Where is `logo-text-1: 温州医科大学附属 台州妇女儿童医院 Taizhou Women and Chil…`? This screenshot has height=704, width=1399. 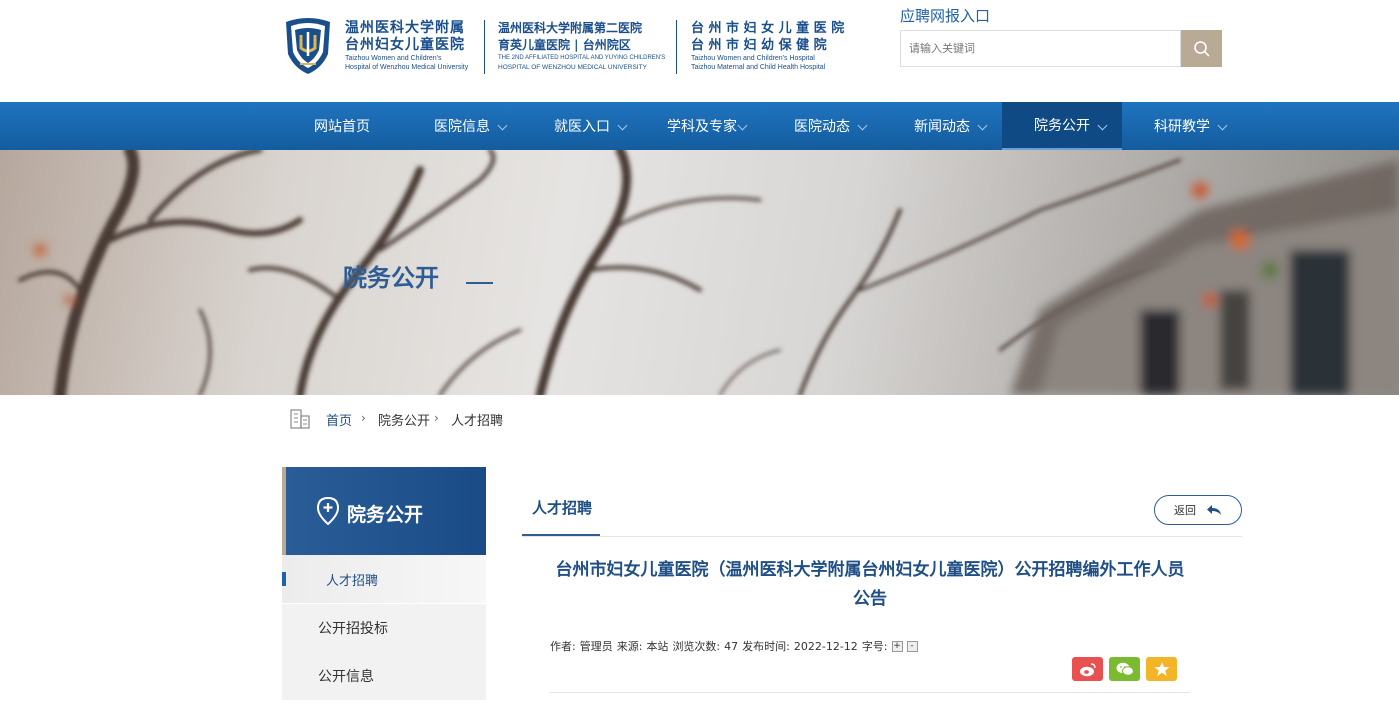
logo-text-1: 温州医科大学附属 台州妇女儿童医院 Taizhou Women and Chil… is located at coordinates (406, 46).